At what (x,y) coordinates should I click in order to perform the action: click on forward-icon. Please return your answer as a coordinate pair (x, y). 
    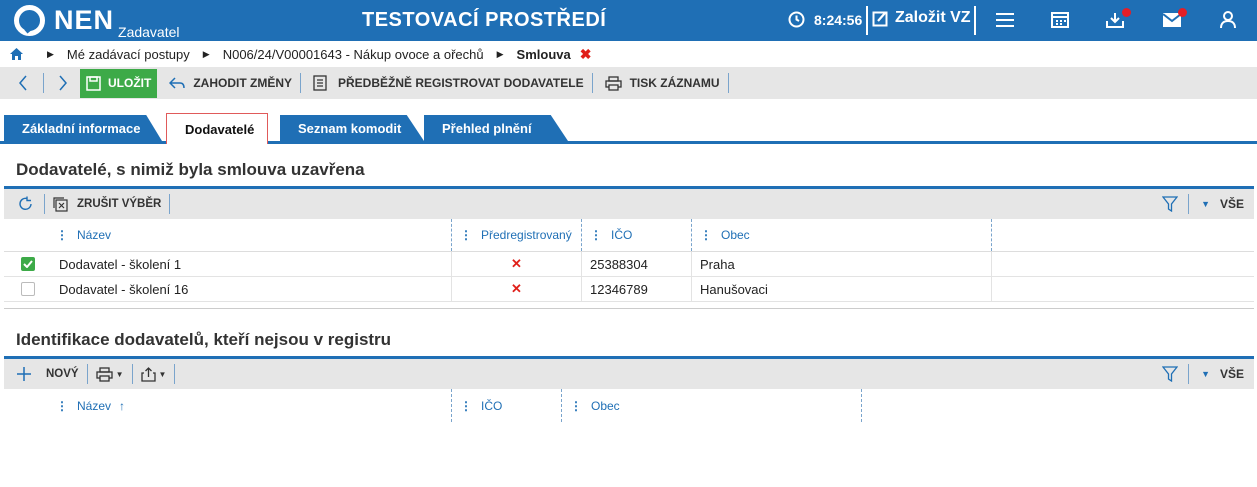
    Looking at the image, I should click on (63, 83).